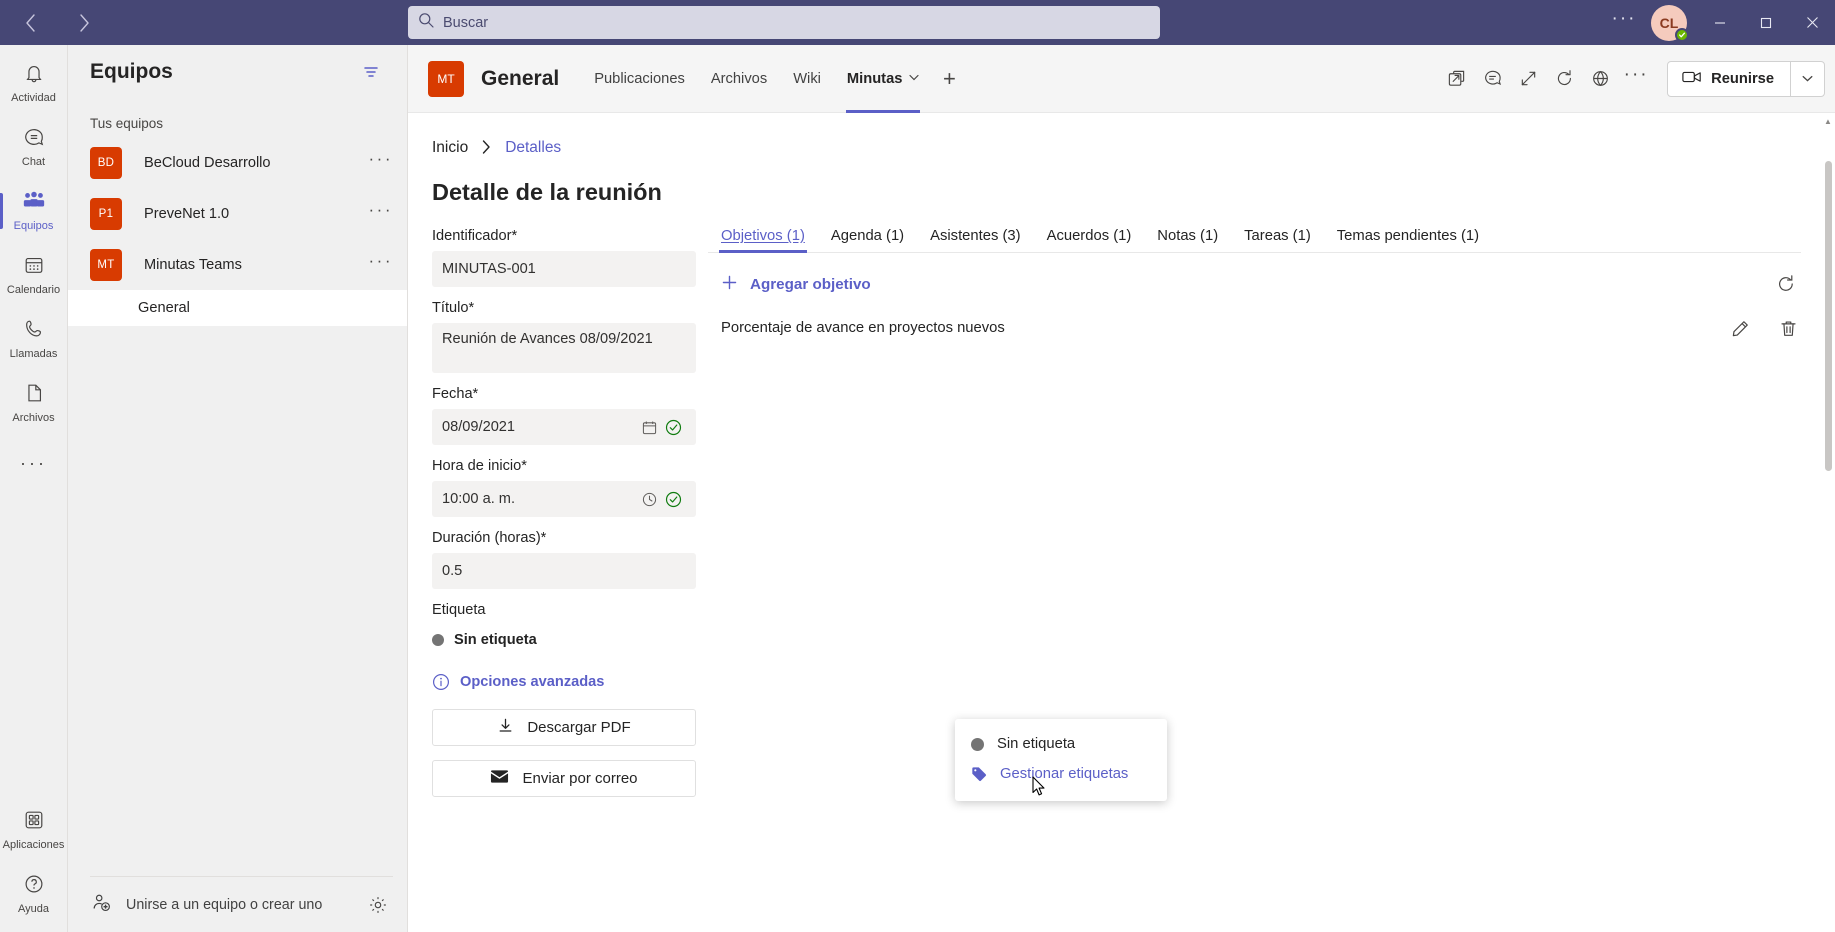  Describe the element at coordinates (1828, 121) in the screenshot. I see `scroll-up-arrow-icon: ▲` at that location.